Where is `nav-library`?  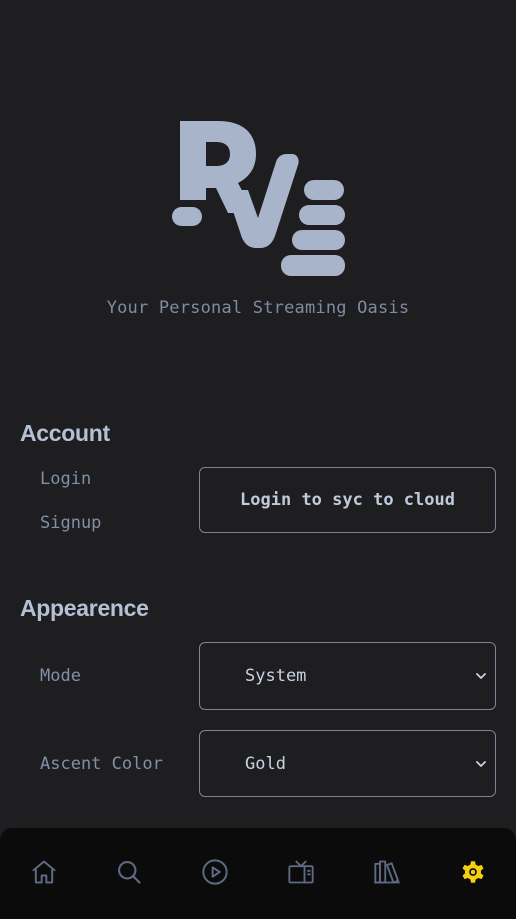 nav-library is located at coordinates (387, 872).